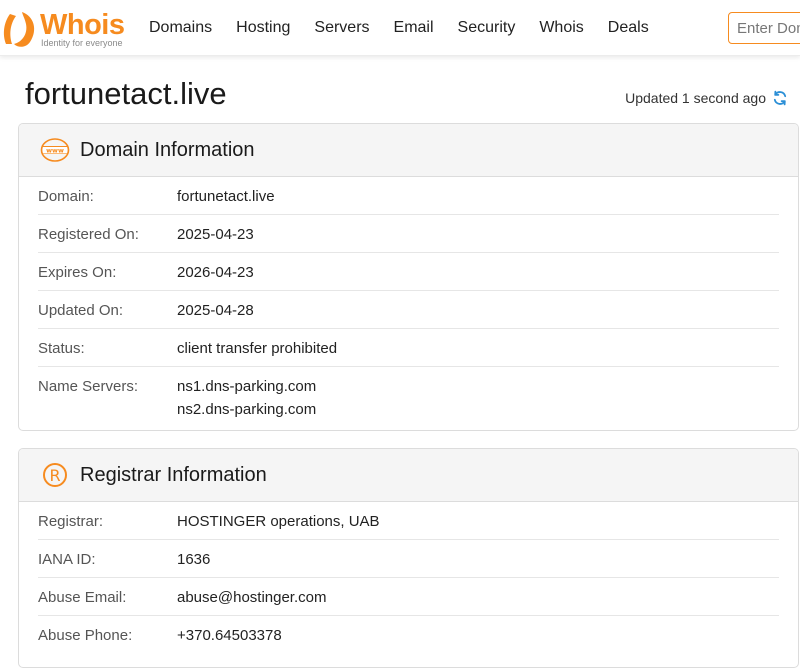  I want to click on registered-trademark-icon: R, so click(55, 475).